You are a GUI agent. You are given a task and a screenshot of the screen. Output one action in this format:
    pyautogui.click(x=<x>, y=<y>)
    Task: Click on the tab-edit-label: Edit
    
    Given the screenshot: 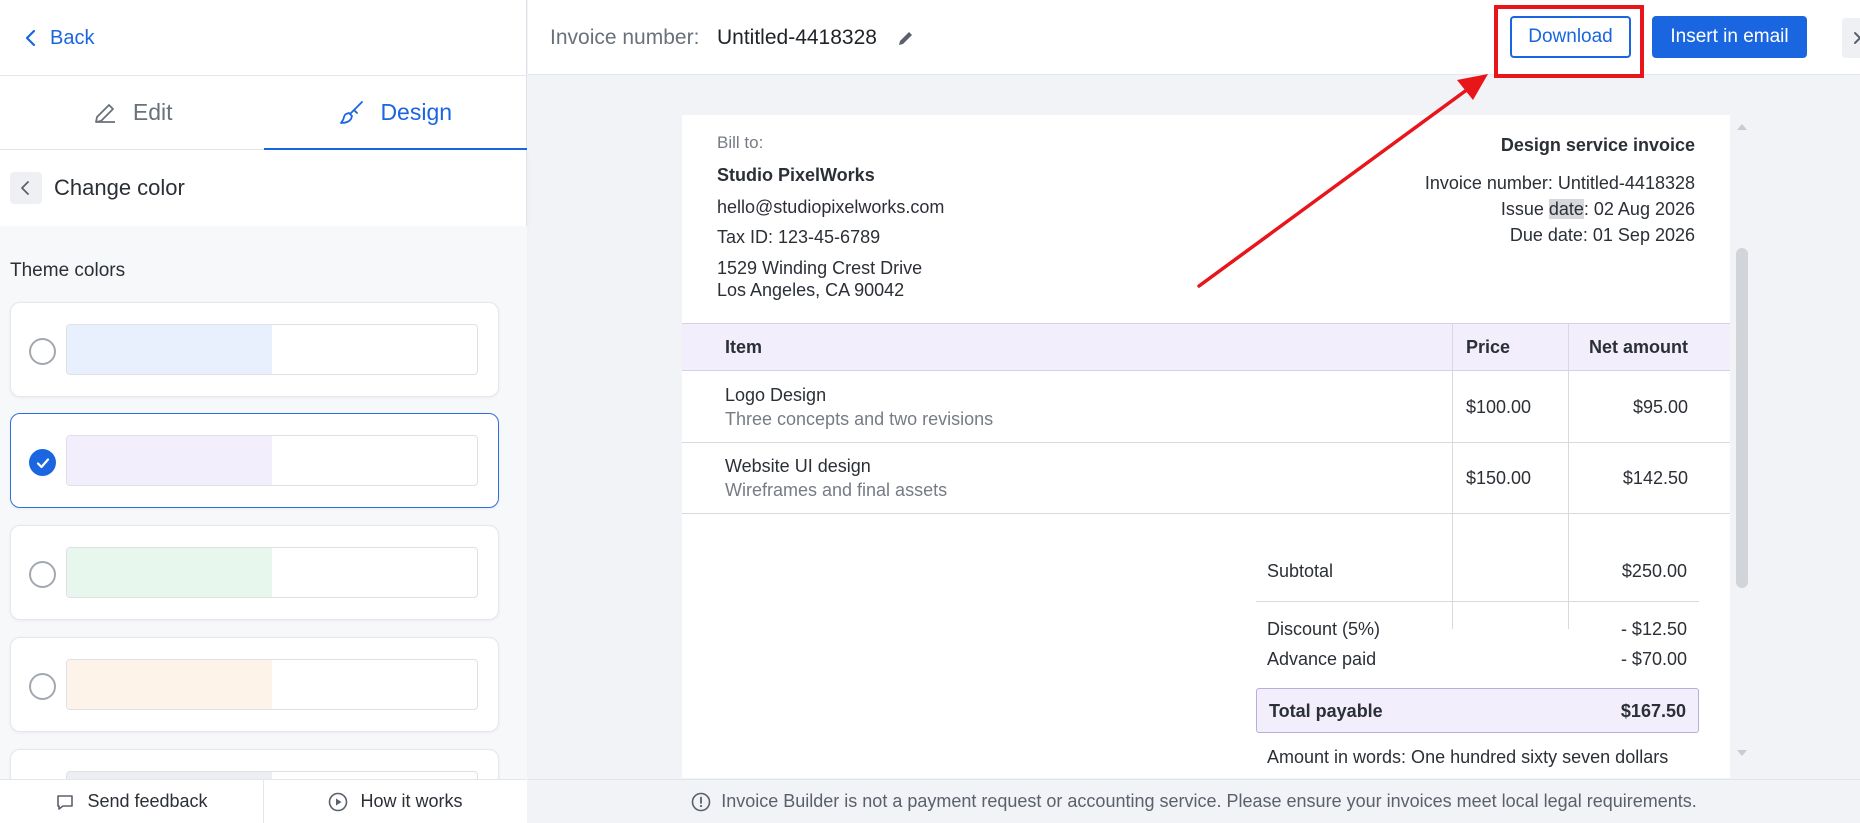 What is the action you would take?
    pyautogui.click(x=152, y=112)
    